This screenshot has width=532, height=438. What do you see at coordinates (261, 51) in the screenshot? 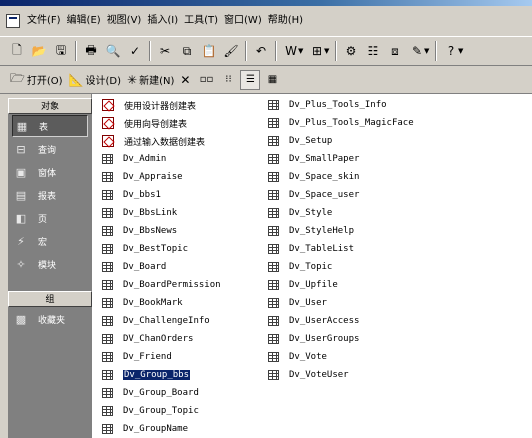
I see `undo-icon: ↶` at bounding box center [261, 51].